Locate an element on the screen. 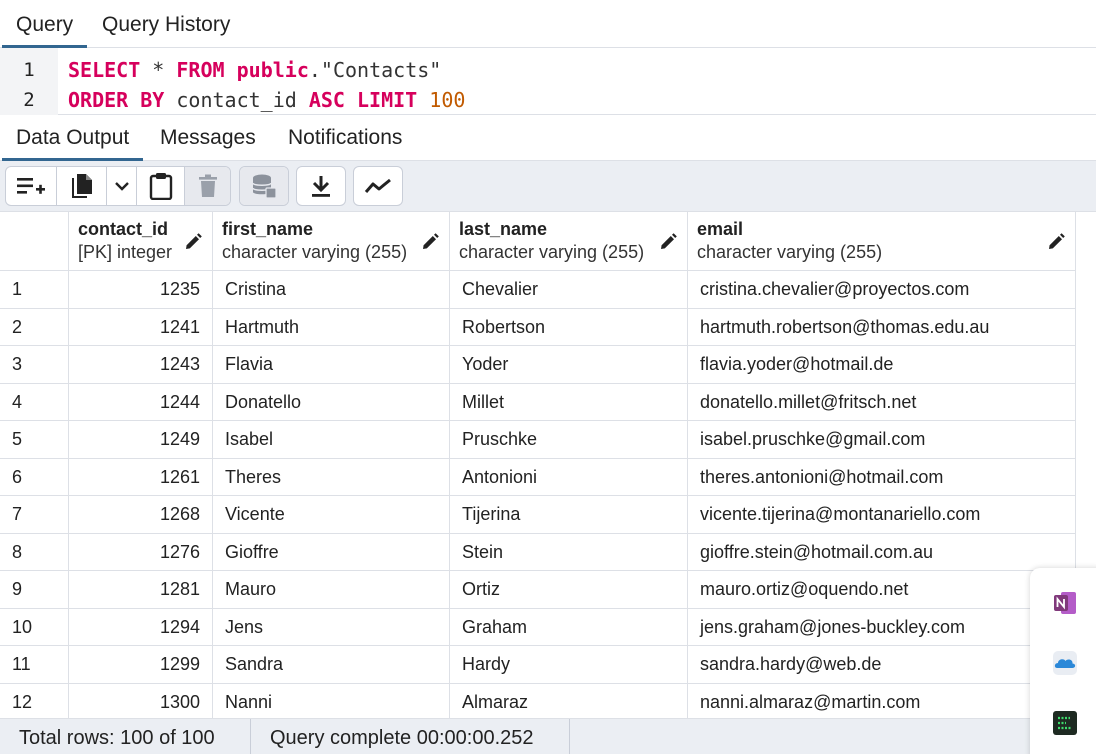 This screenshot has height=754, width=1096. first-name-cell: Nanni is located at coordinates (331, 700).